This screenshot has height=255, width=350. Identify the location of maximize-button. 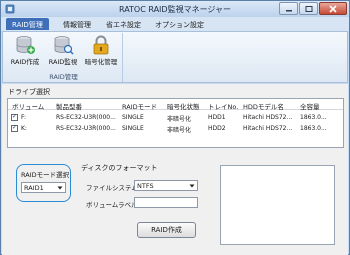
(308, 8).